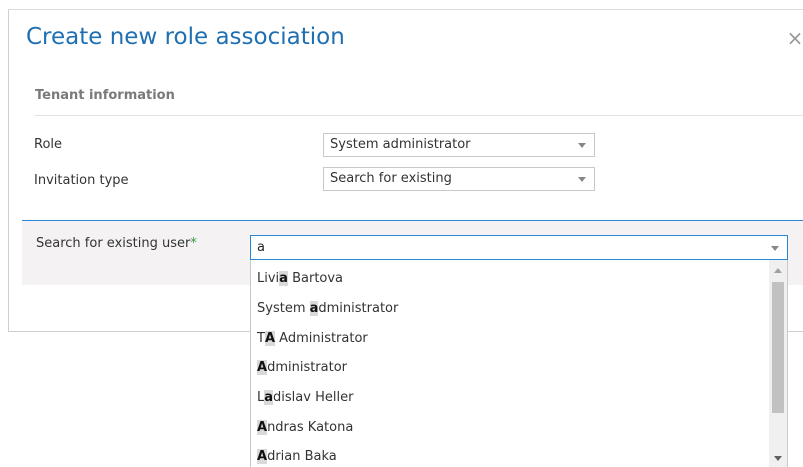 Image resolution: width=803 pixels, height=467 pixels. I want to click on search-user-label-text: Search for existing user, so click(113, 243).